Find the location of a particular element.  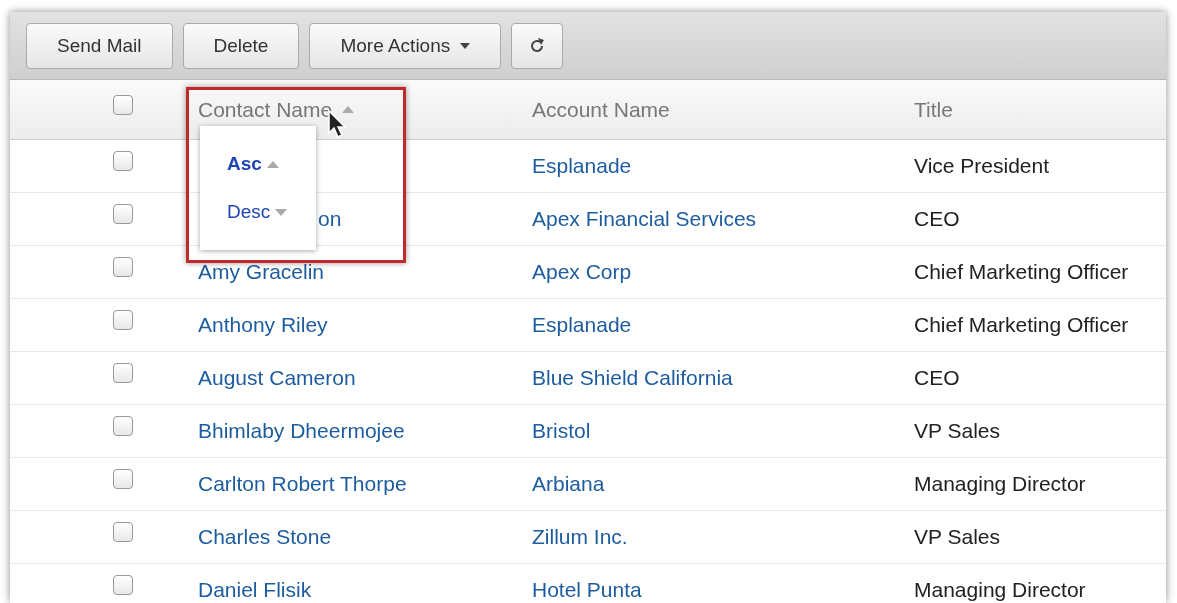

caret-icon is located at coordinates (465, 45).